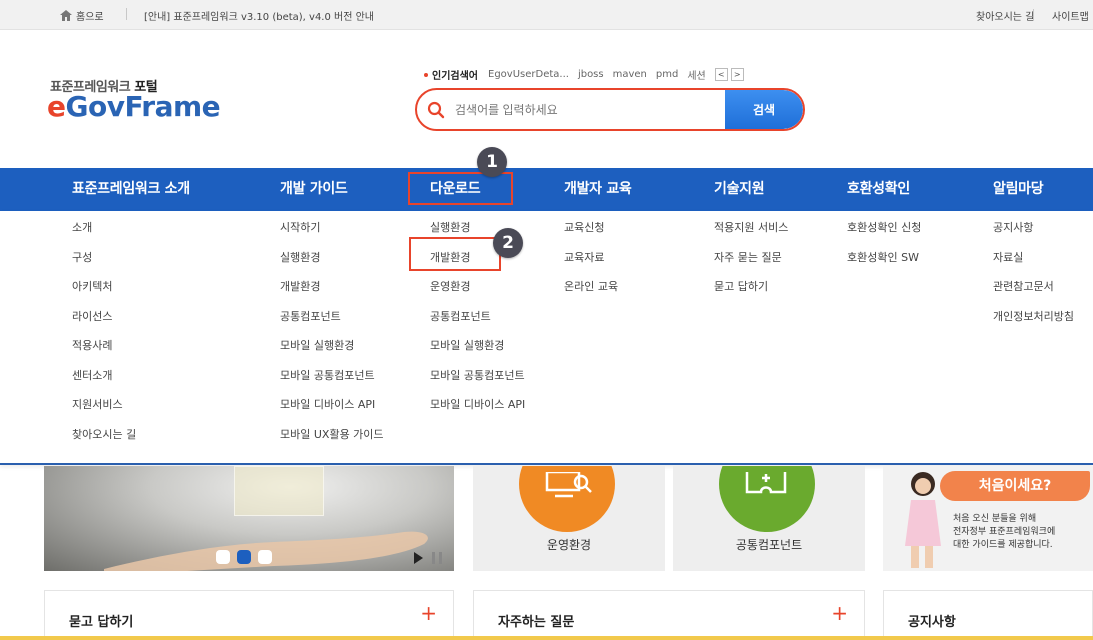 The width and height of the screenshot is (1093, 640). Describe the element at coordinates (143, 106) in the screenshot. I see `logo-text: GovFrame` at that location.